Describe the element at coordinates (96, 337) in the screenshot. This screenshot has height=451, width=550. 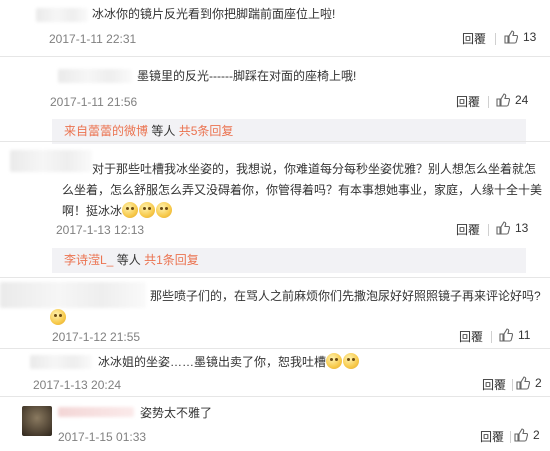
I see `comment-time: 2017-1-12 21:55` at that location.